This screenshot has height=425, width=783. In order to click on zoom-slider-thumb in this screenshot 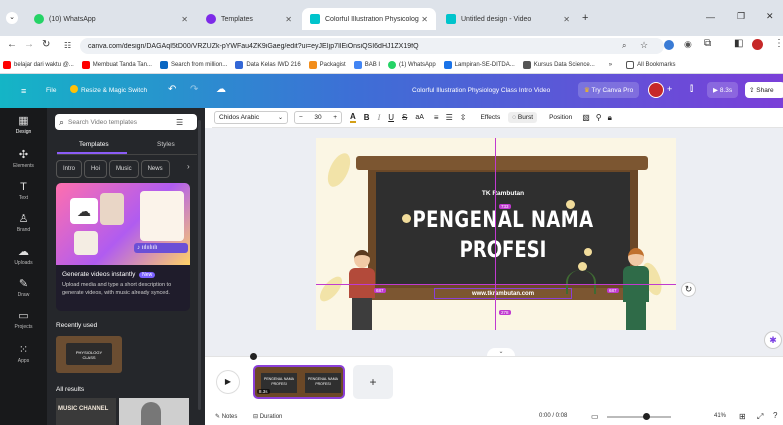, I will do `click(647, 416)`.